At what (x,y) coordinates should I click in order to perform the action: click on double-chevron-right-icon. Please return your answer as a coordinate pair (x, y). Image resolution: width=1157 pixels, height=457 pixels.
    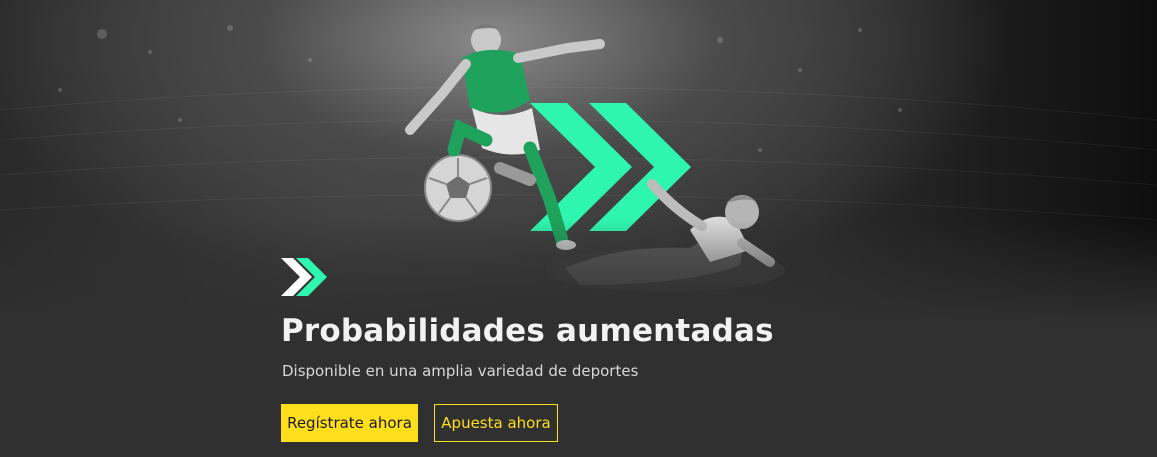
    Looking at the image, I should click on (304, 277).